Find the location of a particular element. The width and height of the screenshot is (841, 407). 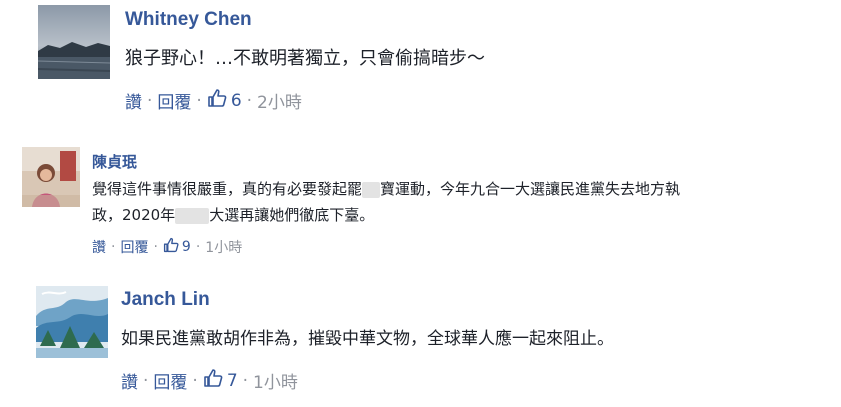

comment-text: 狼子野心！…不敢明著獨立，只會偷搞暗步～ is located at coordinates (305, 58).